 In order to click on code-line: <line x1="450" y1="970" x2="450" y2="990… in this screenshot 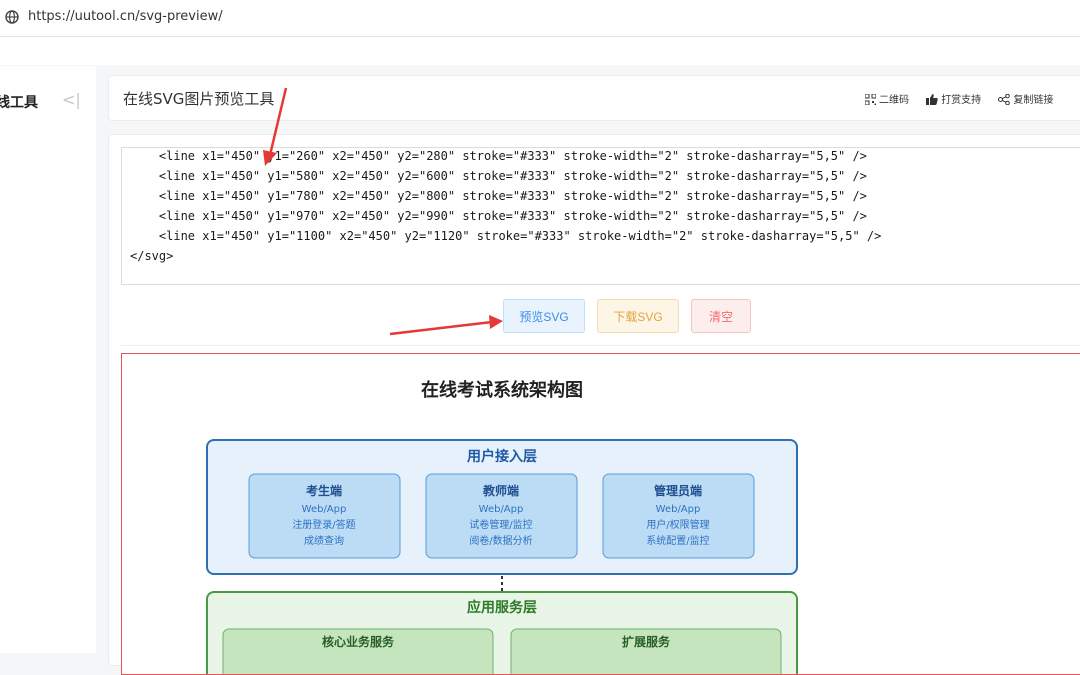, I will do `click(498, 216)`.